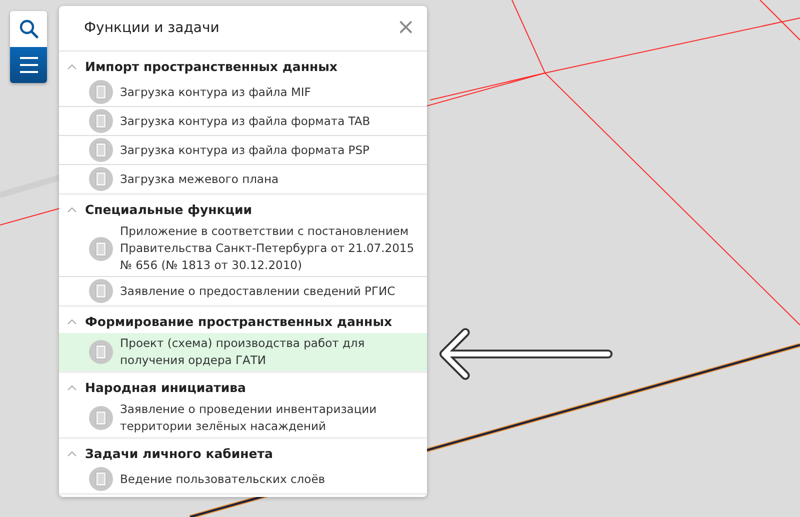 Image resolution: width=800 pixels, height=517 pixels. What do you see at coordinates (243, 249) in the screenshot?
I see `task-item: Приложение в соответствии с постановлением Правительства Санкт-Петербурга от 21.07.2015 № 656 (№ 1813 от 30.12.2010)` at bounding box center [243, 249].